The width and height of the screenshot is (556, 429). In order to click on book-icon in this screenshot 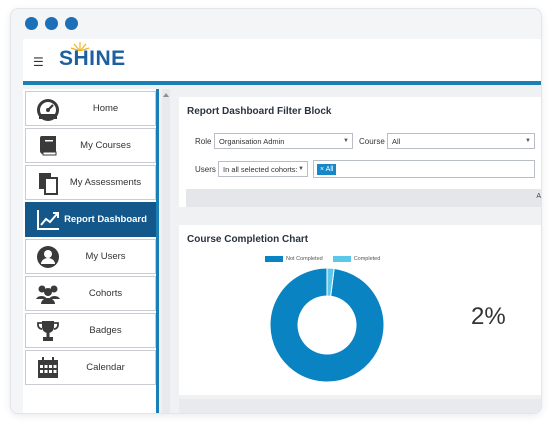, I will do `click(48, 146)`.